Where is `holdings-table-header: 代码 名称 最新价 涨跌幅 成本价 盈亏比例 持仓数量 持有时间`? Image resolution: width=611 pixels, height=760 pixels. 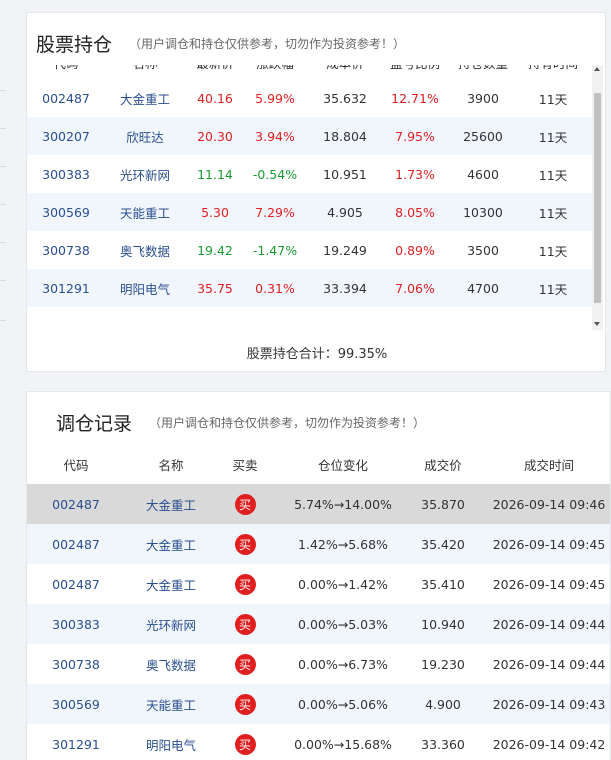
holdings-table-header: 代码 名称 最新价 涨跌幅 成本价 盈亏比例 持仓数量 持有时间 is located at coordinates (316, 72).